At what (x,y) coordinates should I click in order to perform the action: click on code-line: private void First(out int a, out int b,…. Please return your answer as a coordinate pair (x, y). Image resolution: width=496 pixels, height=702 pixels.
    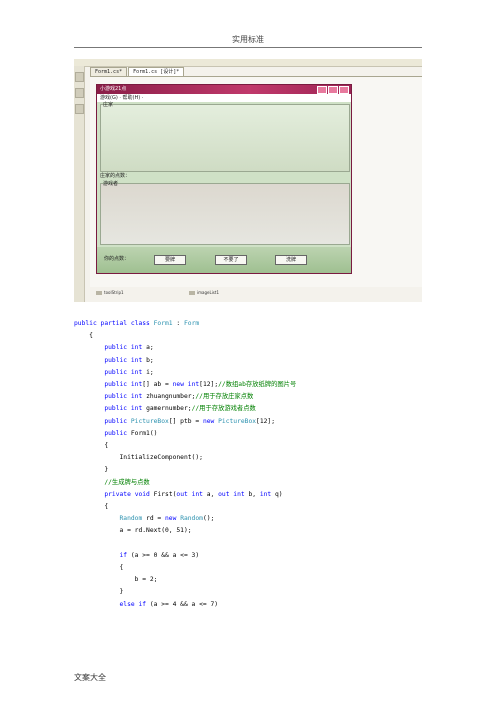
    Looking at the image, I should click on (269, 495).